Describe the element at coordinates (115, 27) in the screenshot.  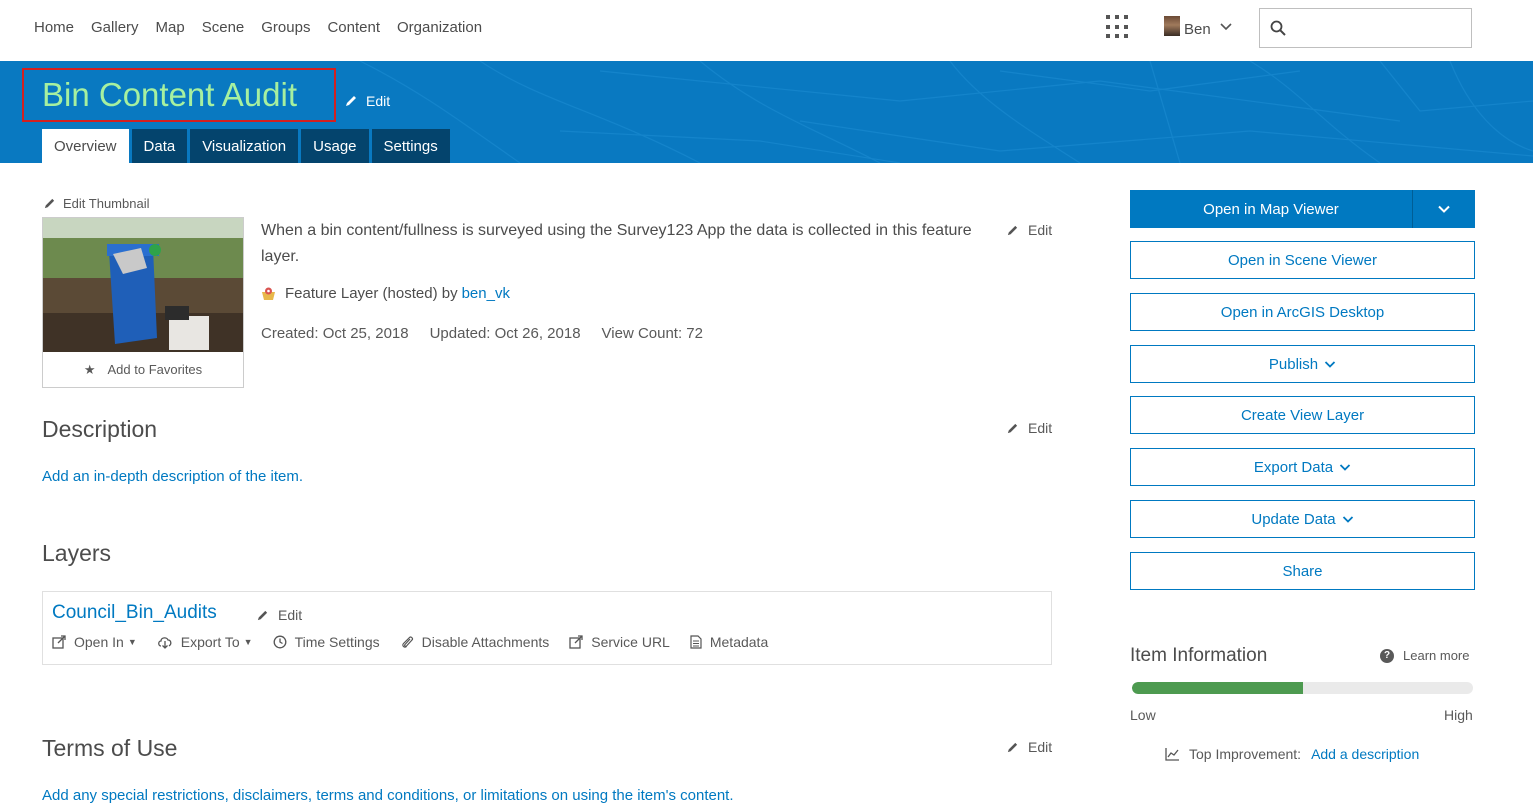
I see `nav-gallery: Gallery` at that location.